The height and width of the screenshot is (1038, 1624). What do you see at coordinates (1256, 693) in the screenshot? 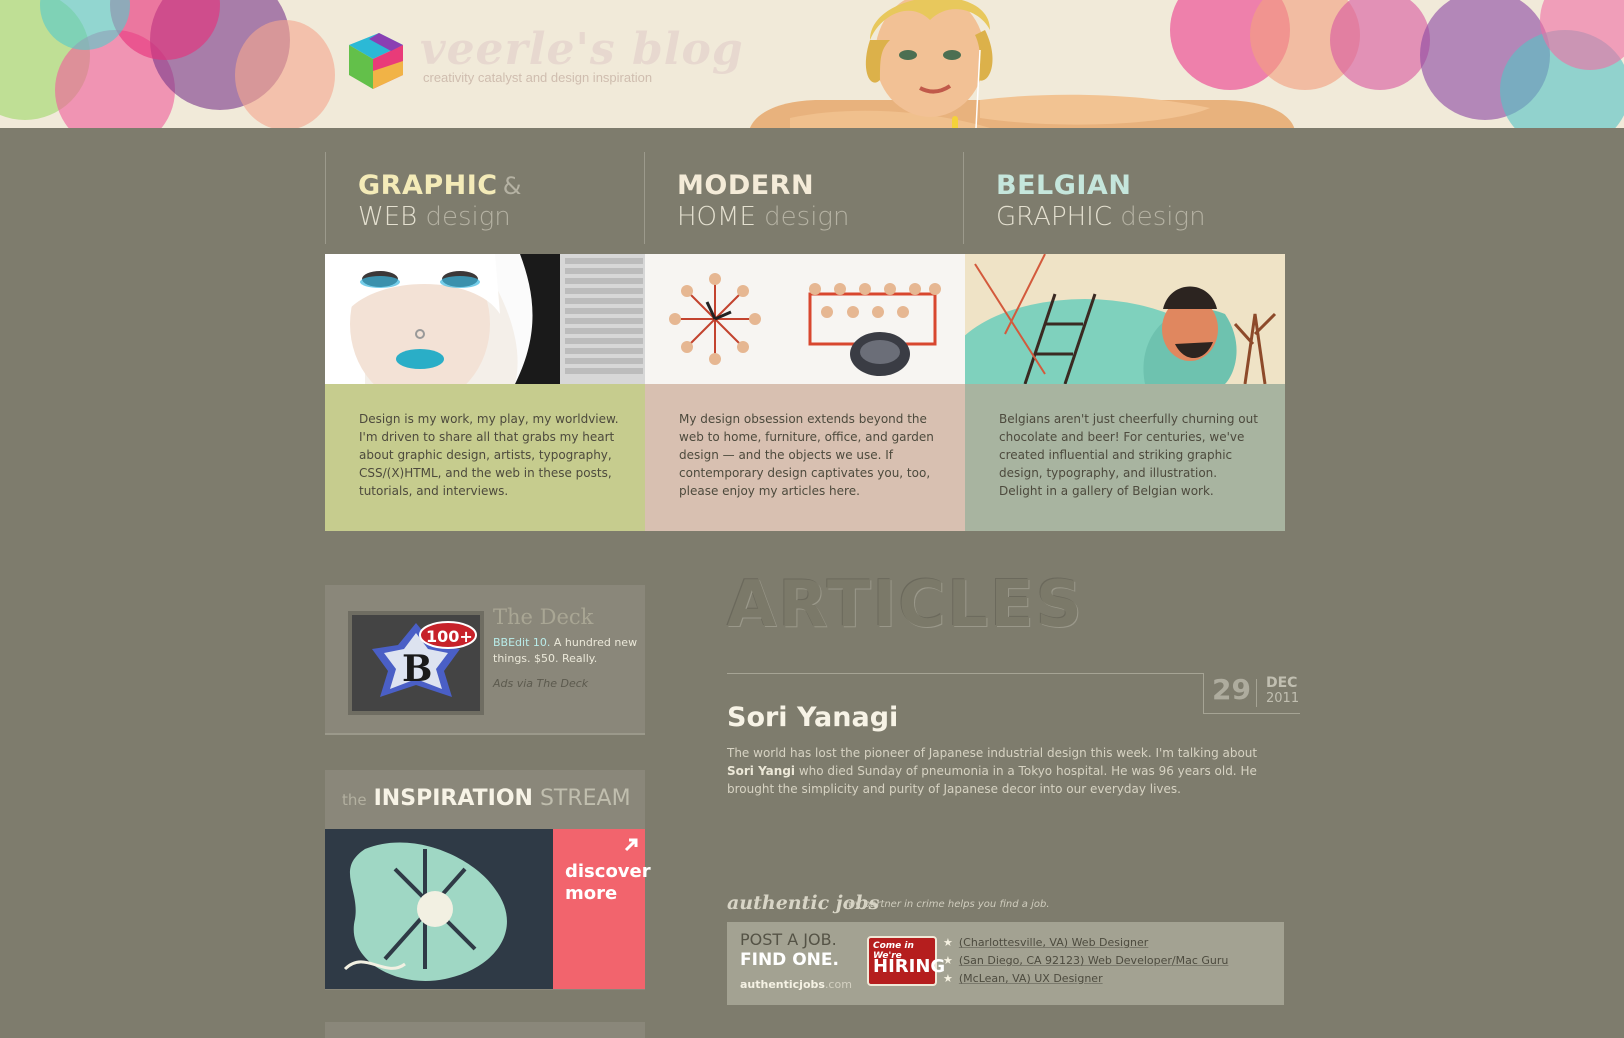
I see `date-separator` at bounding box center [1256, 693].